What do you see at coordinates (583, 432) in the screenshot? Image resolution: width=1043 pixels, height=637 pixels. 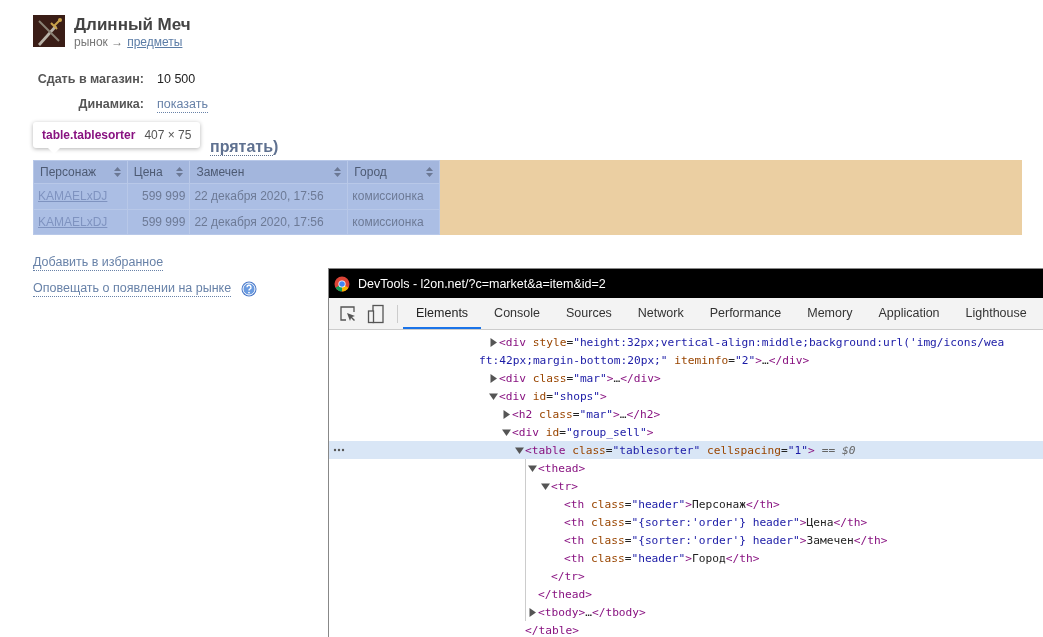 I see `code-line: <div id="group_sell">` at bounding box center [583, 432].